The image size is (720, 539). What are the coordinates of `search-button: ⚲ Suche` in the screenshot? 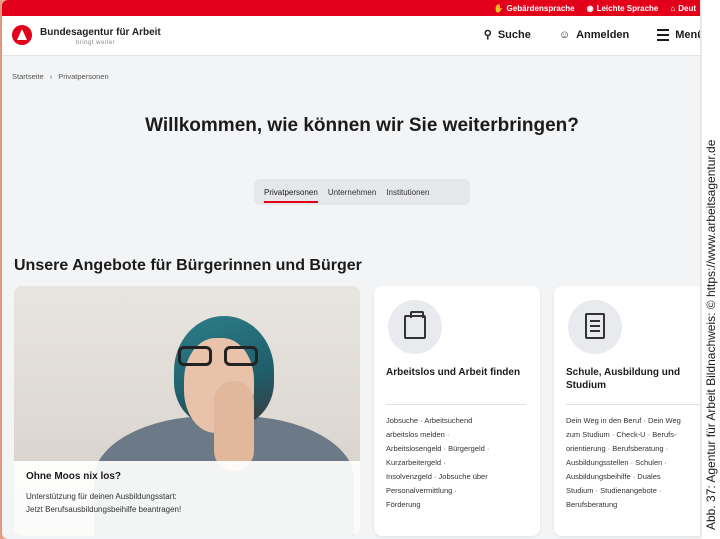 It's located at (507, 35).